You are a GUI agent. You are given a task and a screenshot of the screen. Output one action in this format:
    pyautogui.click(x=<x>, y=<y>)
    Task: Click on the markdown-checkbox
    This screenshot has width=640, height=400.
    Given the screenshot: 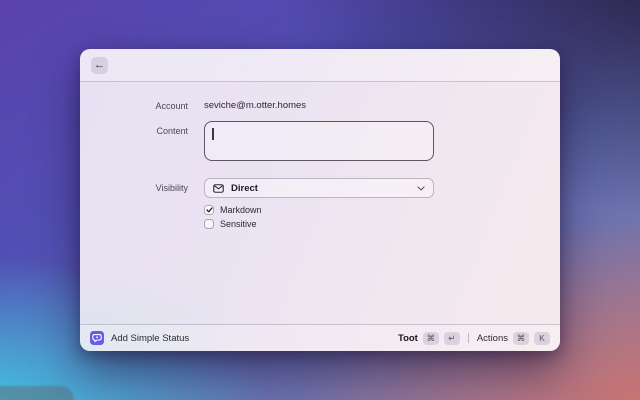 What is the action you would take?
    pyautogui.click(x=209, y=210)
    